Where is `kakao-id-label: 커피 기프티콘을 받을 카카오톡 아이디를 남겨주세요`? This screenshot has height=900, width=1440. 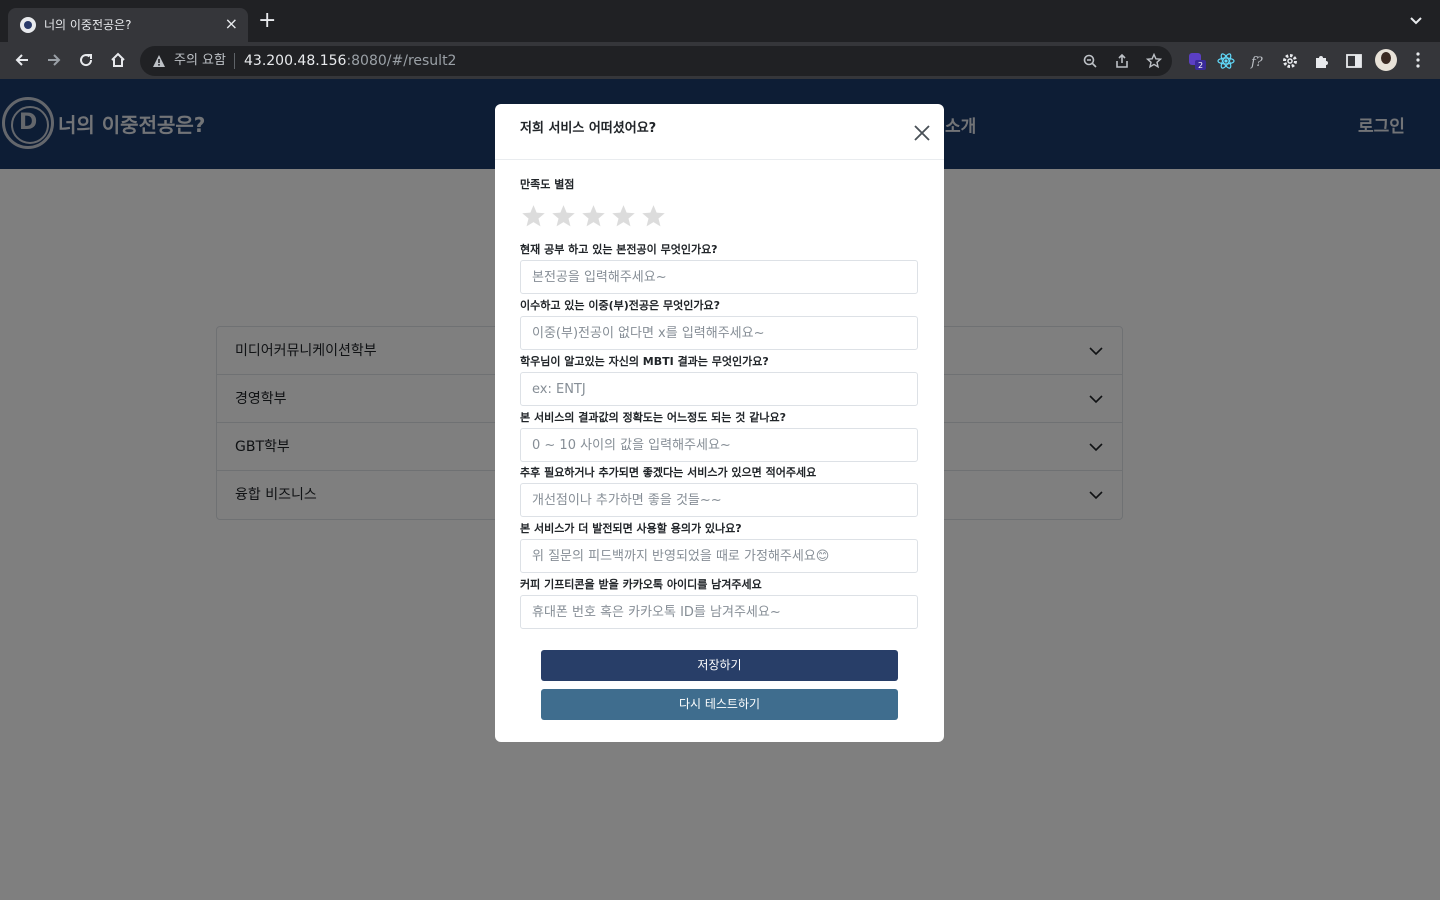 kakao-id-label: 커피 기프티콘을 받을 카카오톡 아이디를 남겨주세요 is located at coordinates (641, 584).